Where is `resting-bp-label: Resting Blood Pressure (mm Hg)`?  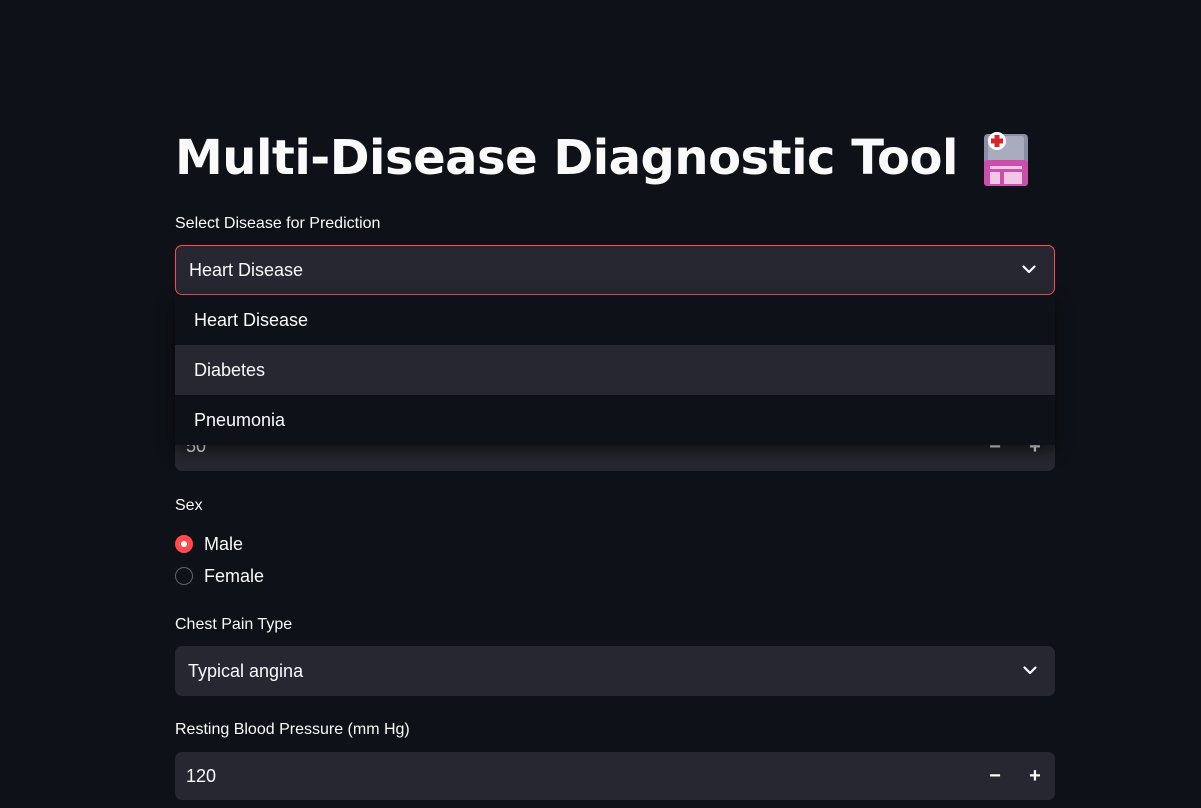
resting-bp-label: Resting Blood Pressure (mm Hg) is located at coordinates (292, 729).